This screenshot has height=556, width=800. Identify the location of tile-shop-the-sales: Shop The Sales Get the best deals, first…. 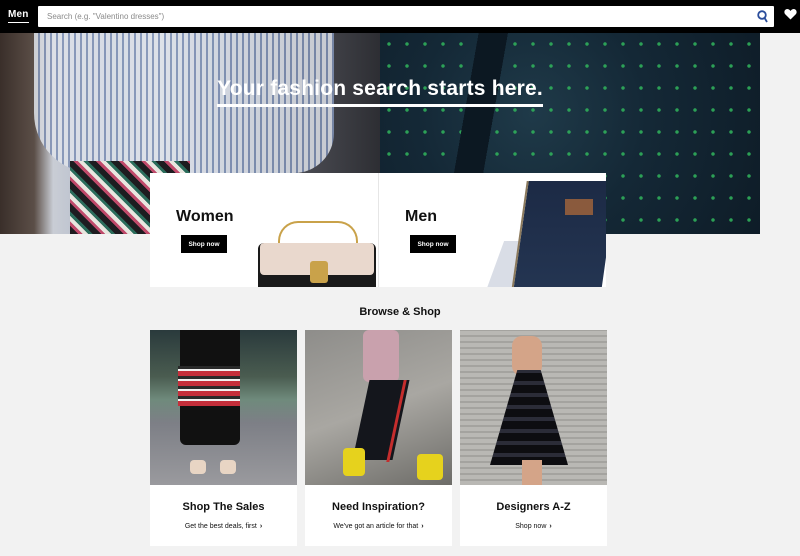
(223, 438).